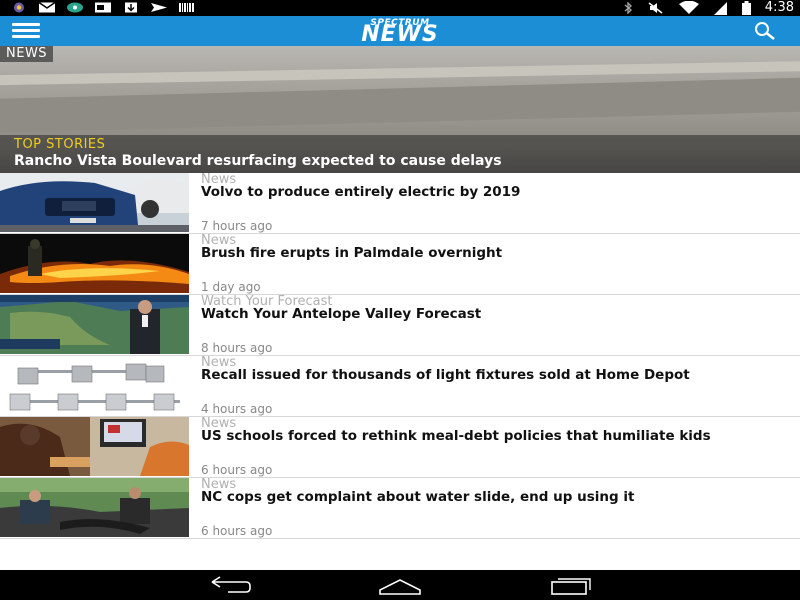 The width and height of the screenshot is (800, 600). Describe the element at coordinates (400, 8) in the screenshot. I see `status-bar: 4:38` at that location.